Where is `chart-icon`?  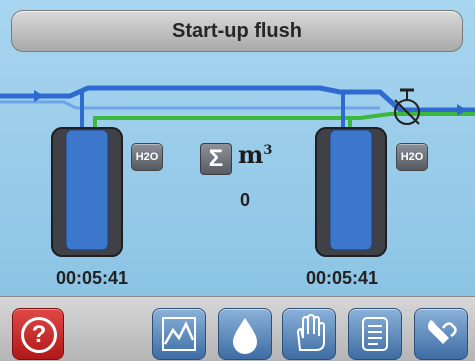 chart-icon is located at coordinates (179, 334).